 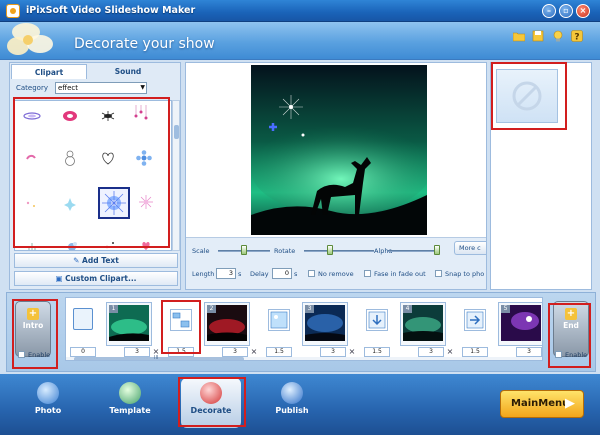 What do you see at coordinates (128, 71) in the screenshot?
I see `tab-sound: Sound` at bounding box center [128, 71].